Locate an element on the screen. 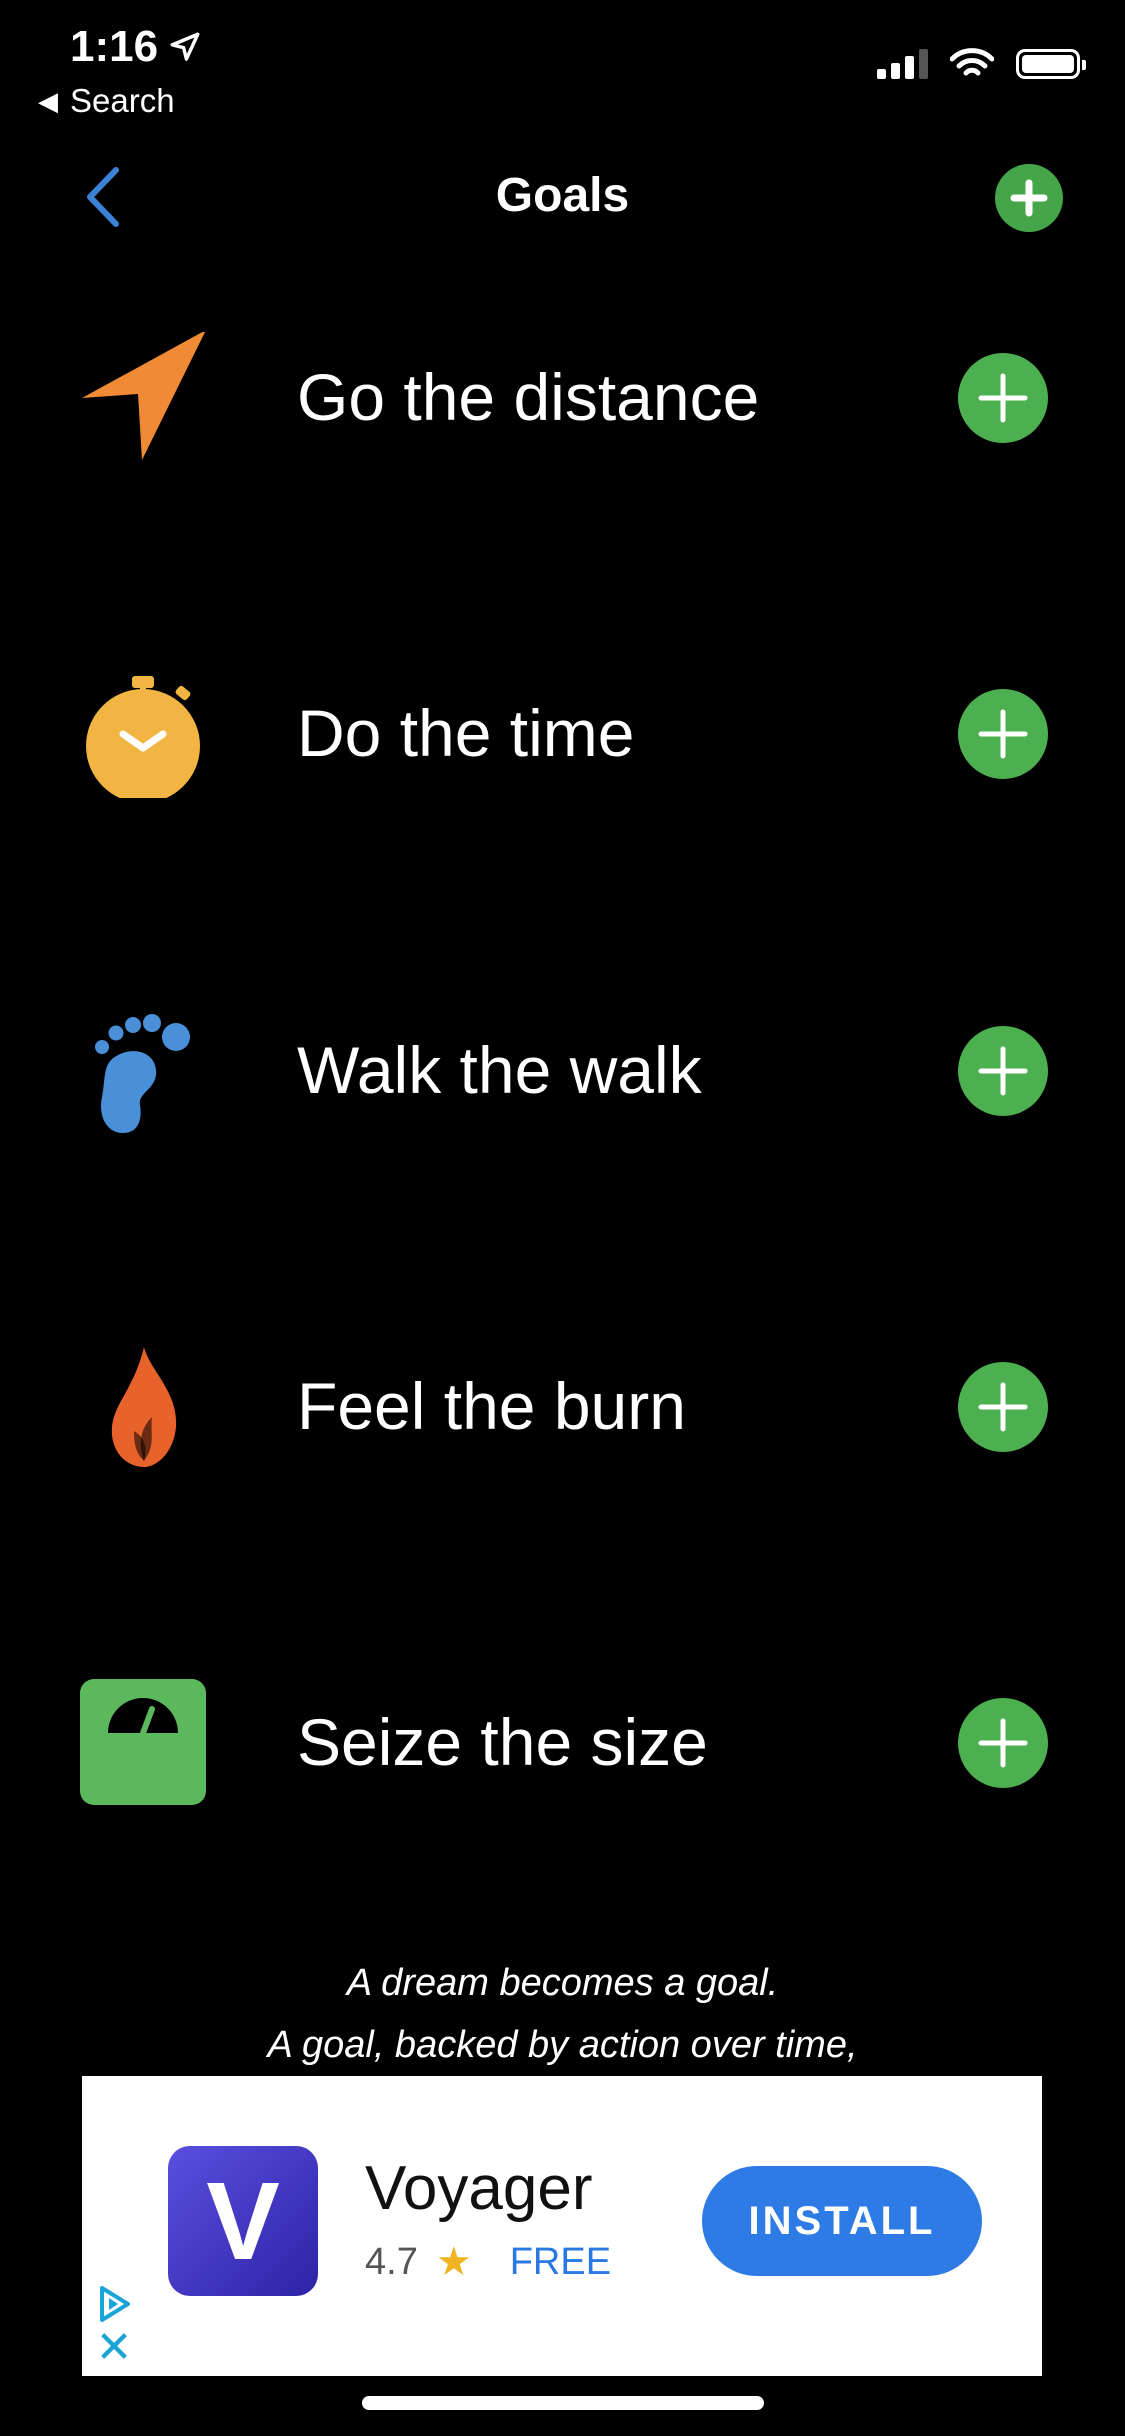 Image resolution: width=1125 pixels, height=2436 pixels. flame-icon is located at coordinates (143, 1406).